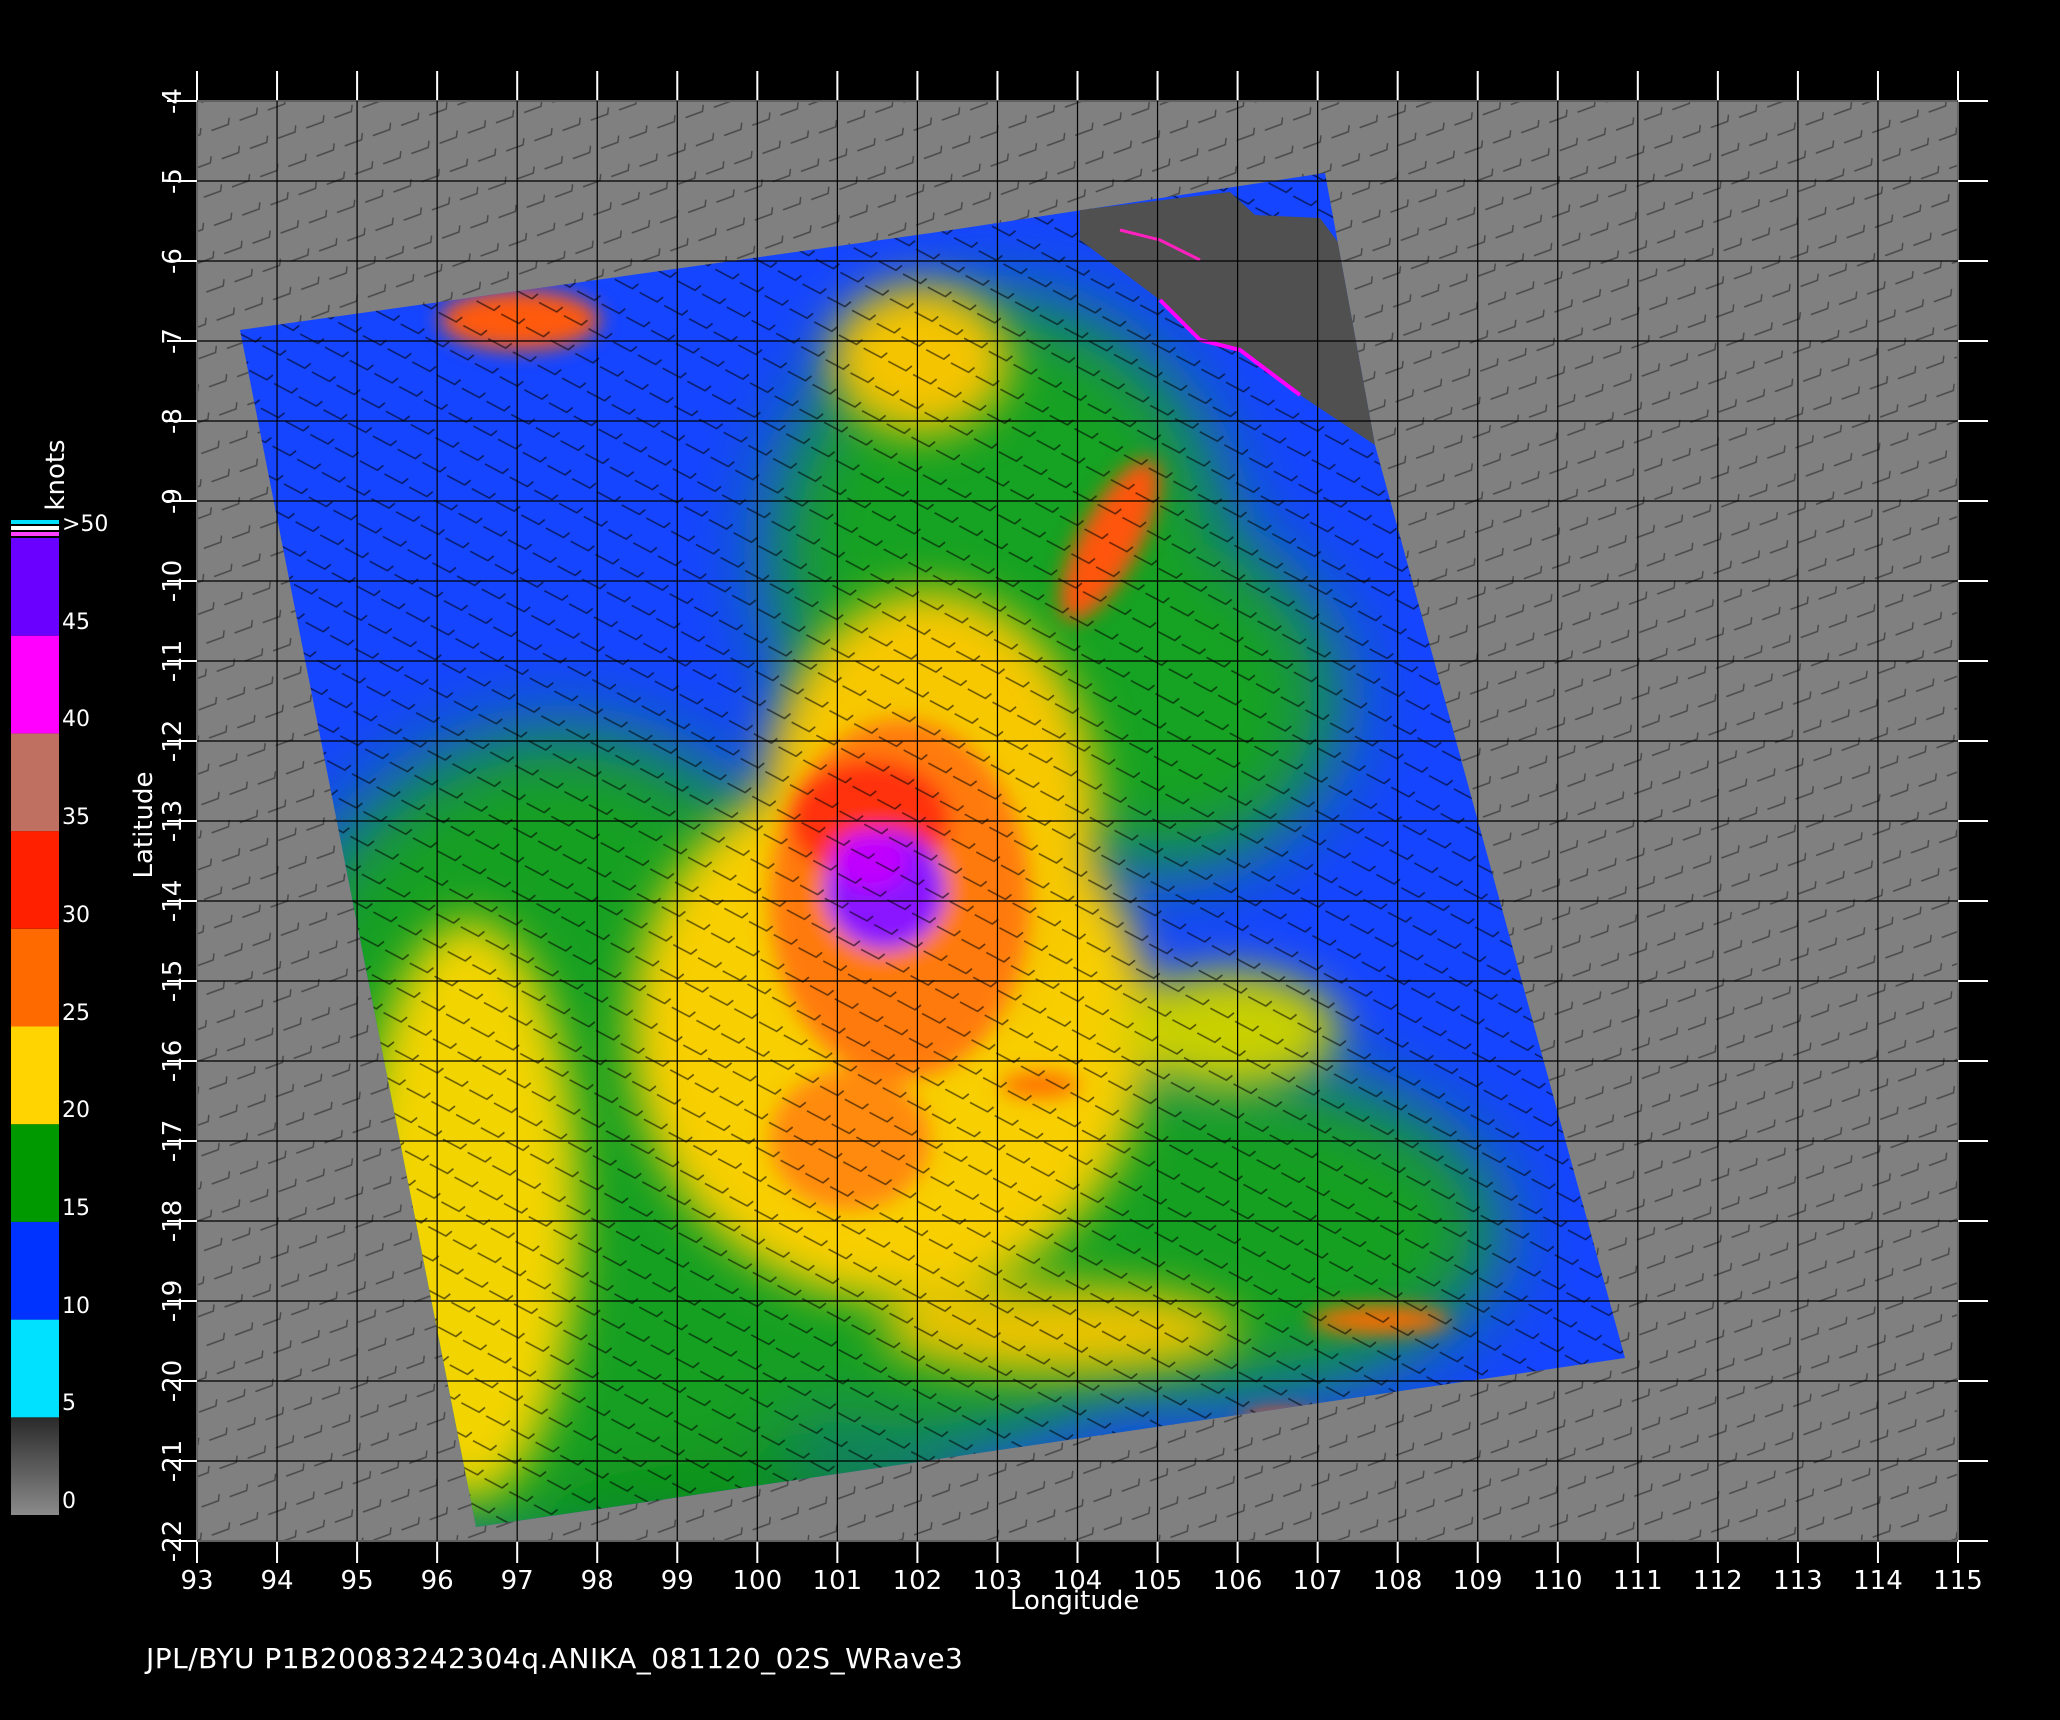  Describe the element at coordinates (173, 1381) in the screenshot. I see `latitude-tick-label: -20` at that location.